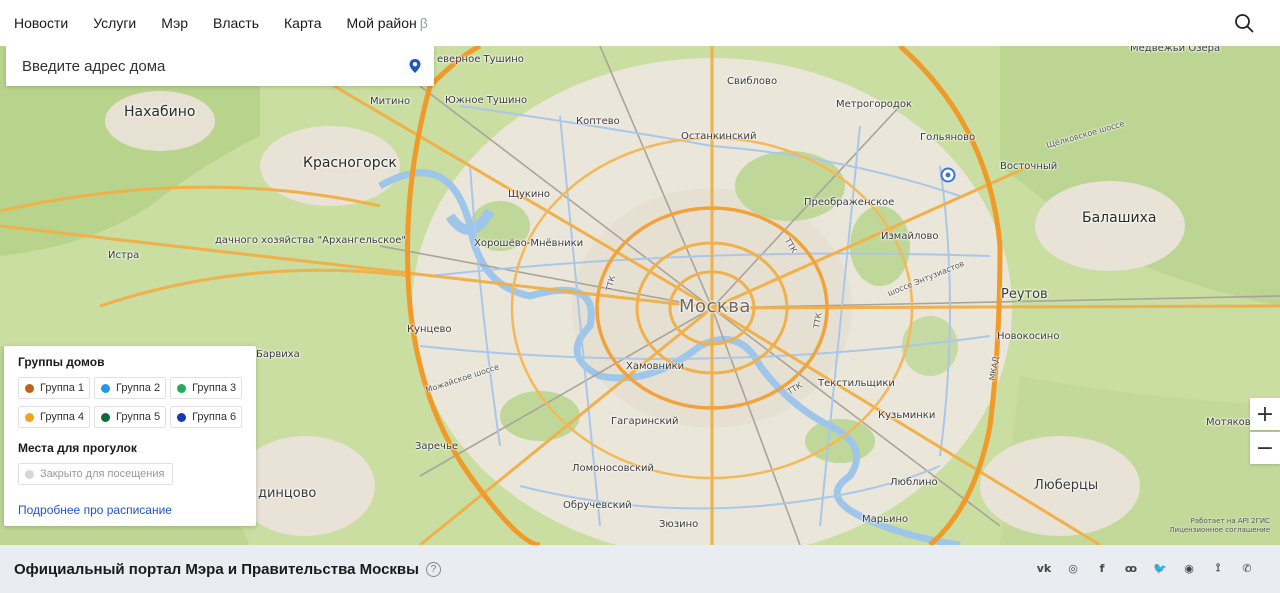 The width and height of the screenshot is (1280, 593). What do you see at coordinates (287, 493) in the screenshot?
I see `map-label-odintsovo: динцово` at bounding box center [287, 493].